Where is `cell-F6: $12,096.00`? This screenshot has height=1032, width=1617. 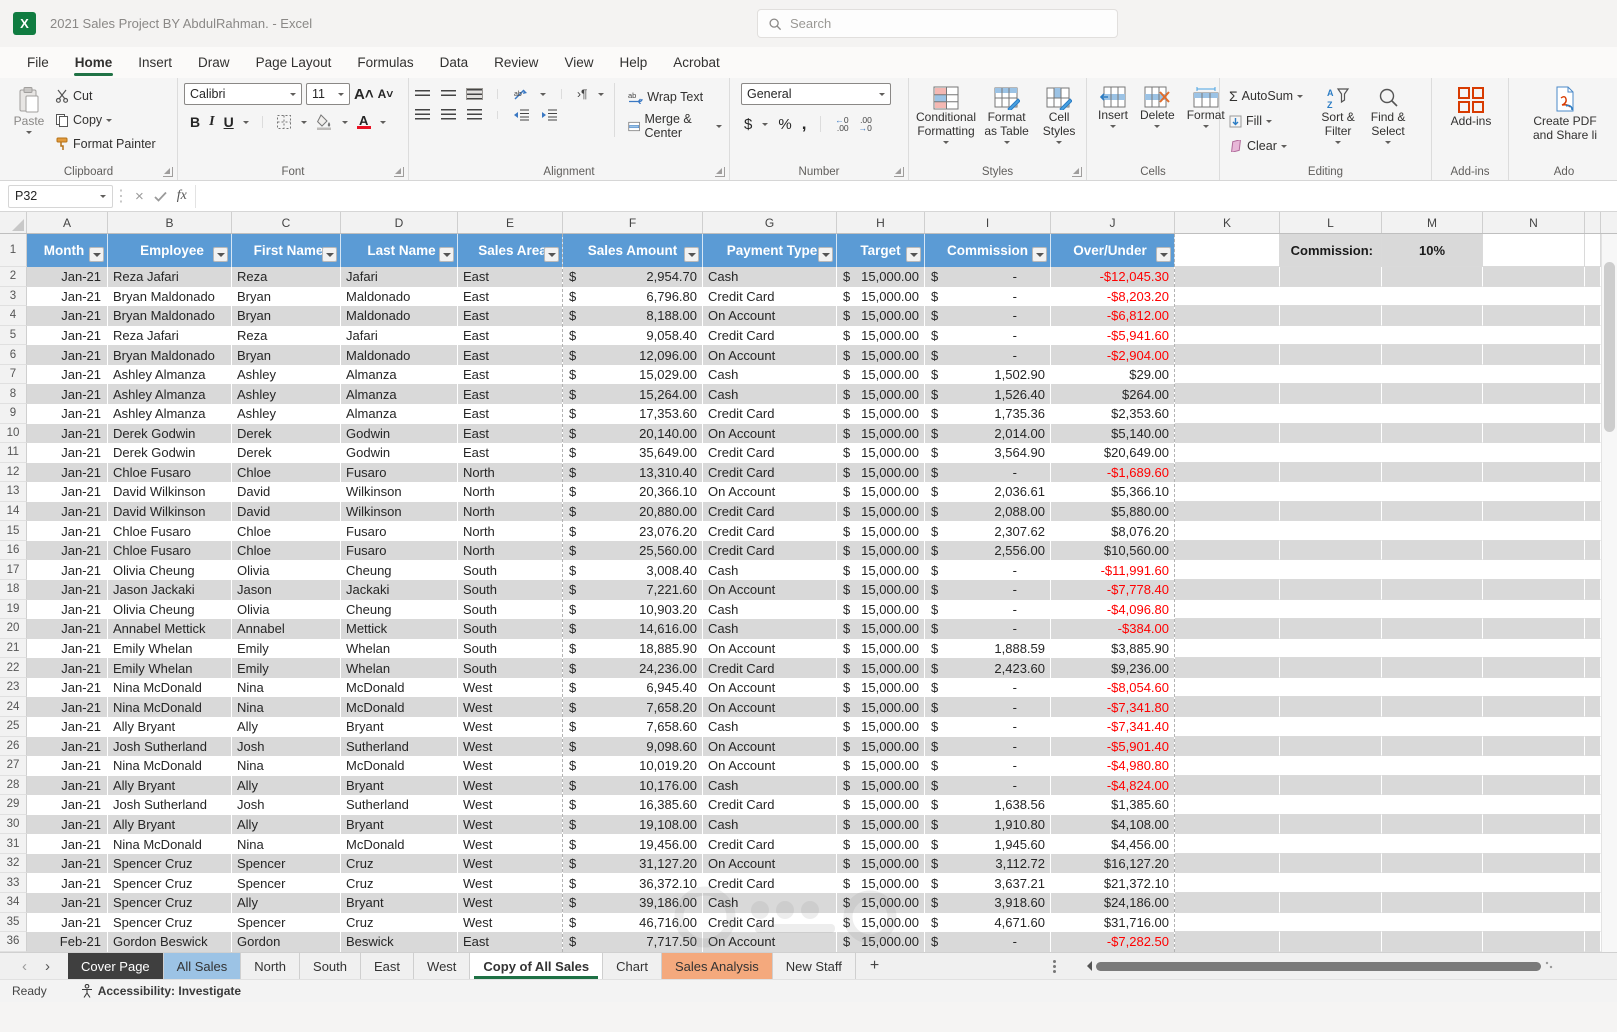
cell-F6: $12,096.00 is located at coordinates (633, 355).